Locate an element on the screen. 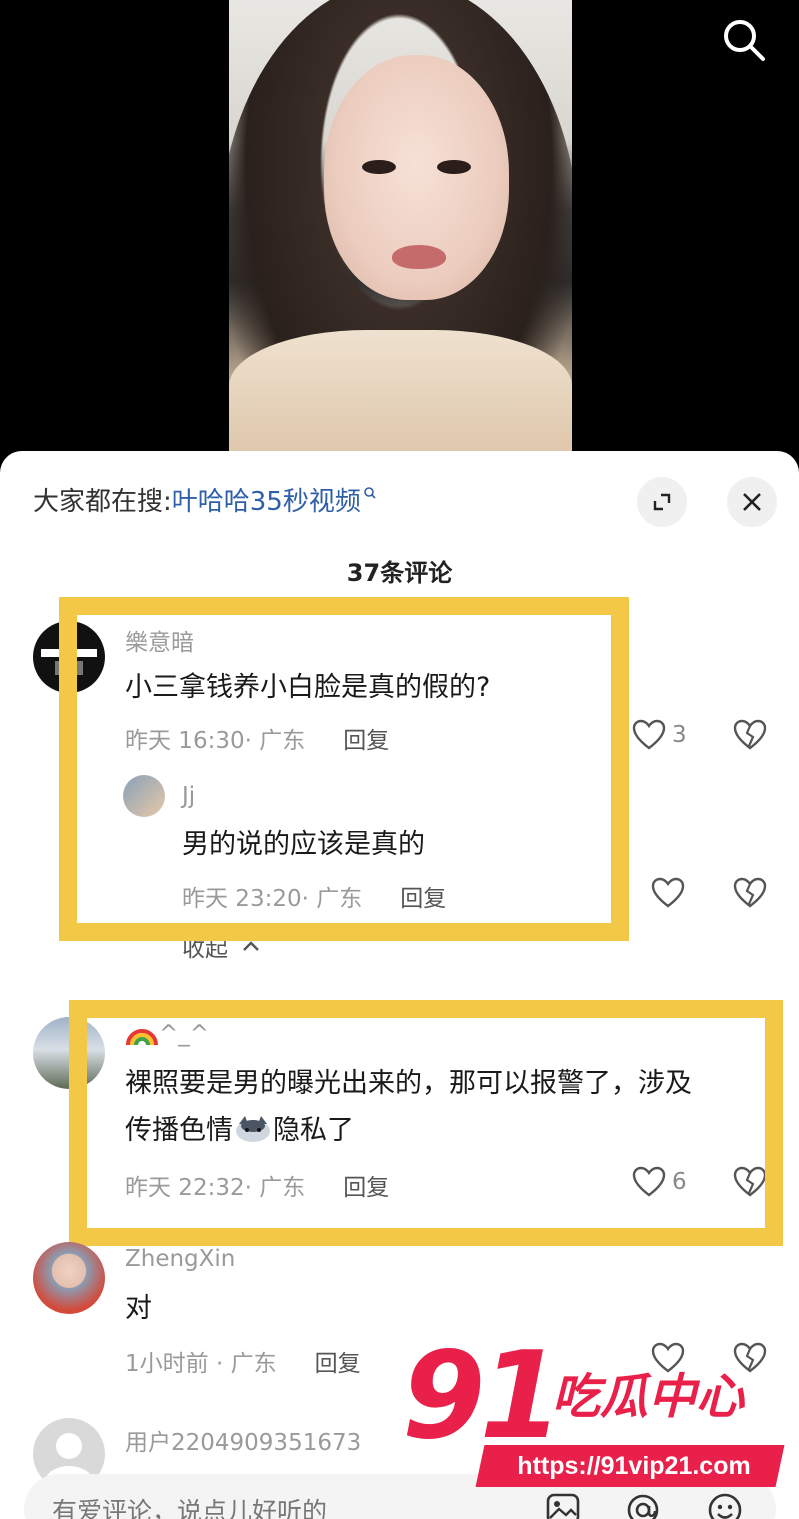  expand-icon is located at coordinates (662, 502).